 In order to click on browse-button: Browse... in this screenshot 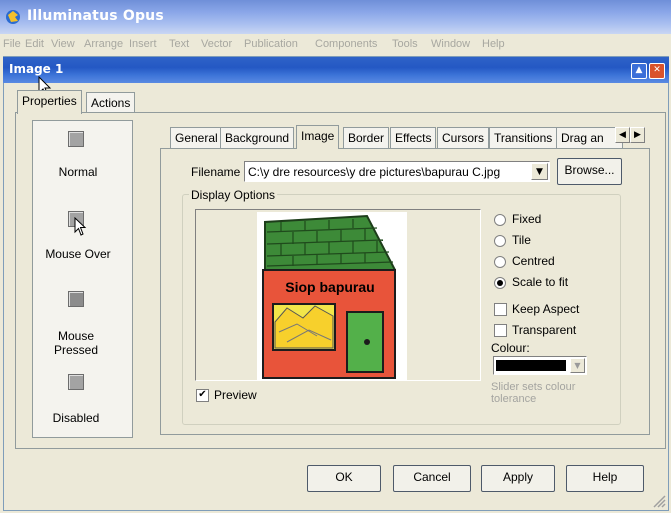, I will do `click(589, 171)`.